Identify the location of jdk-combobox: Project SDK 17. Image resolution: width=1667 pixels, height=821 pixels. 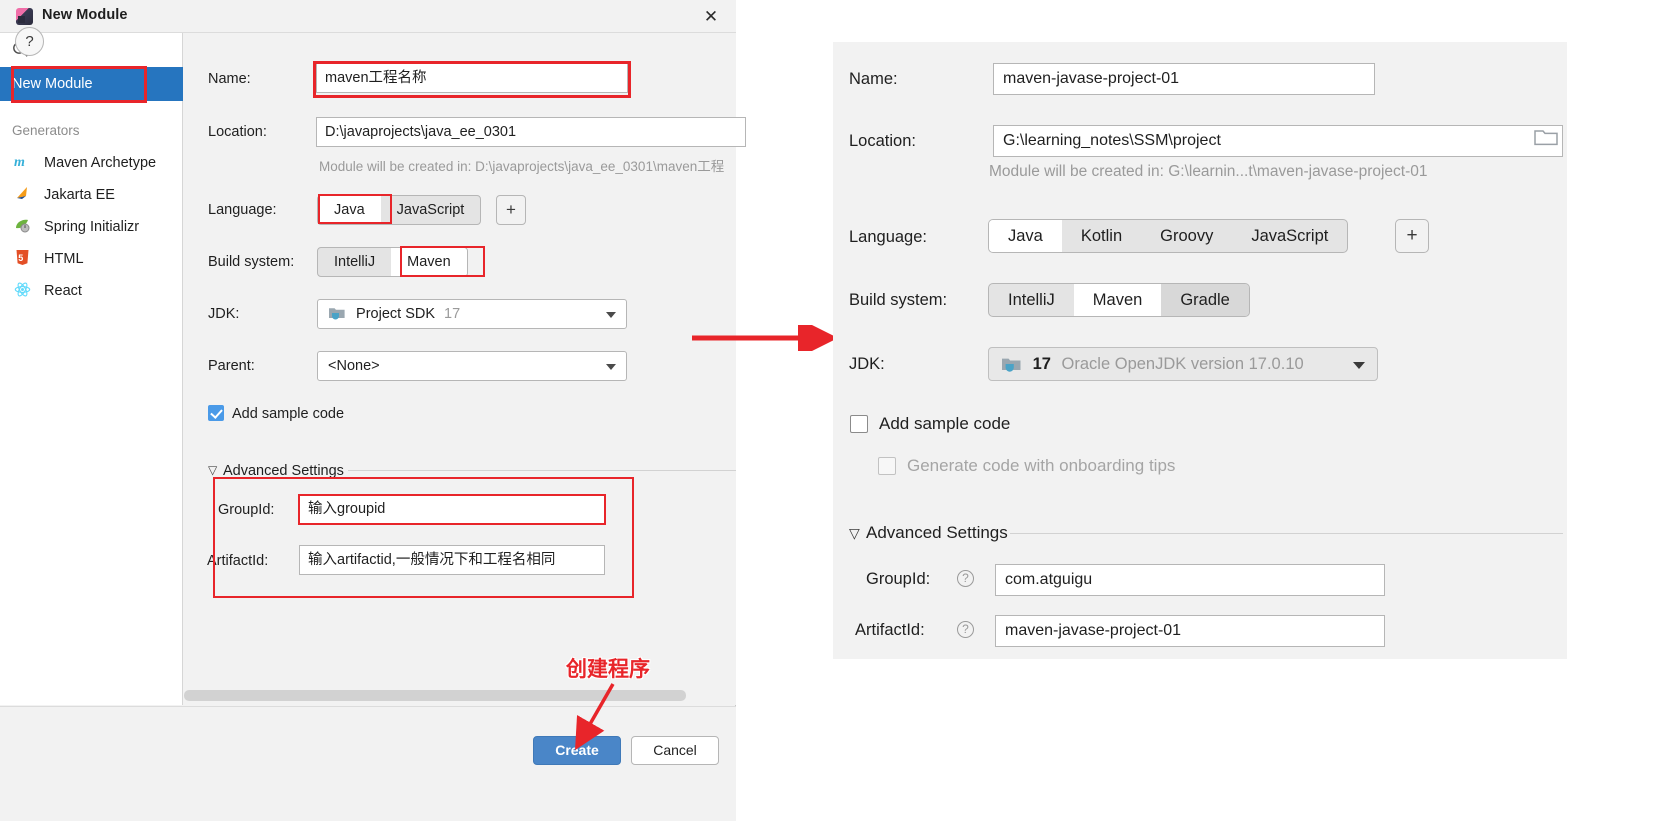
(472, 314).